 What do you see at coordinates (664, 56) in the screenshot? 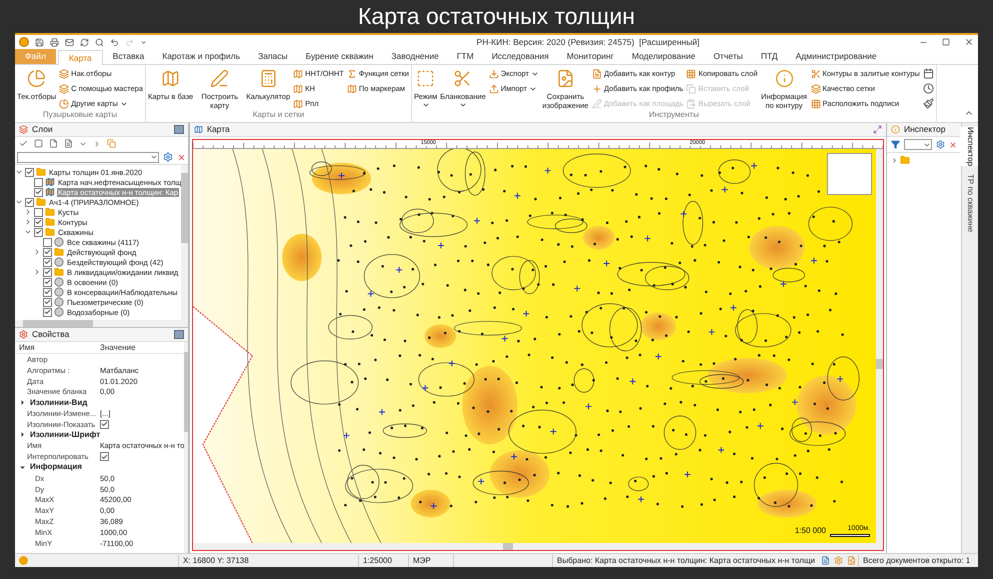
I see `ribbon-tab: Моделирование` at bounding box center [664, 56].